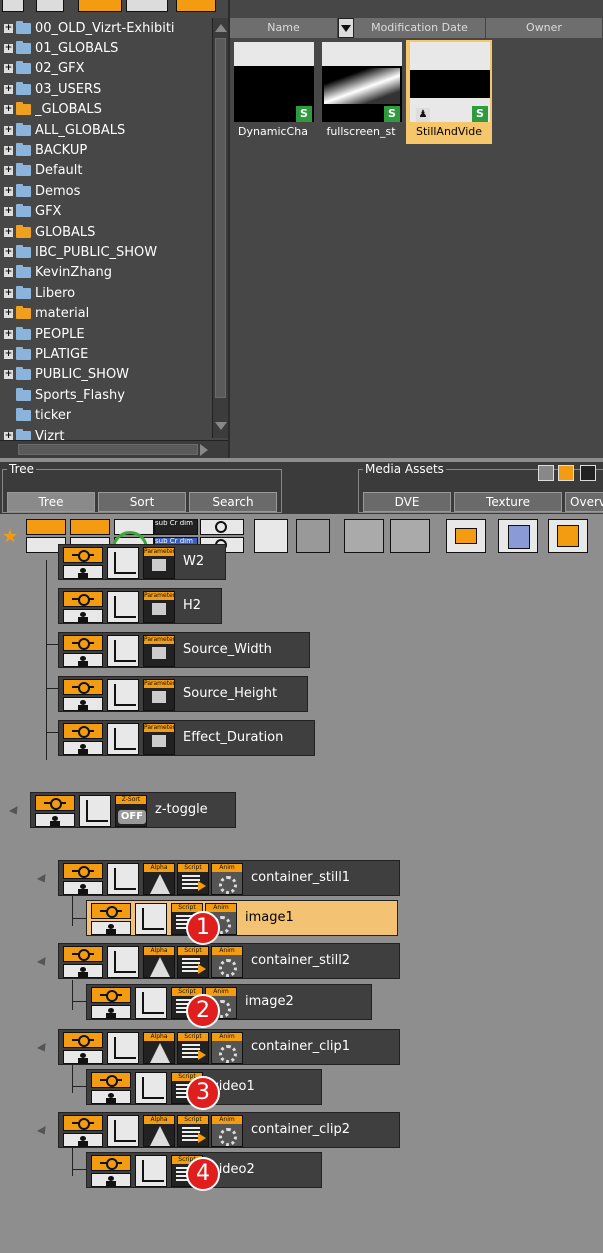 The image size is (603, 1253). I want to click on expand-icon, so click(8, 415).